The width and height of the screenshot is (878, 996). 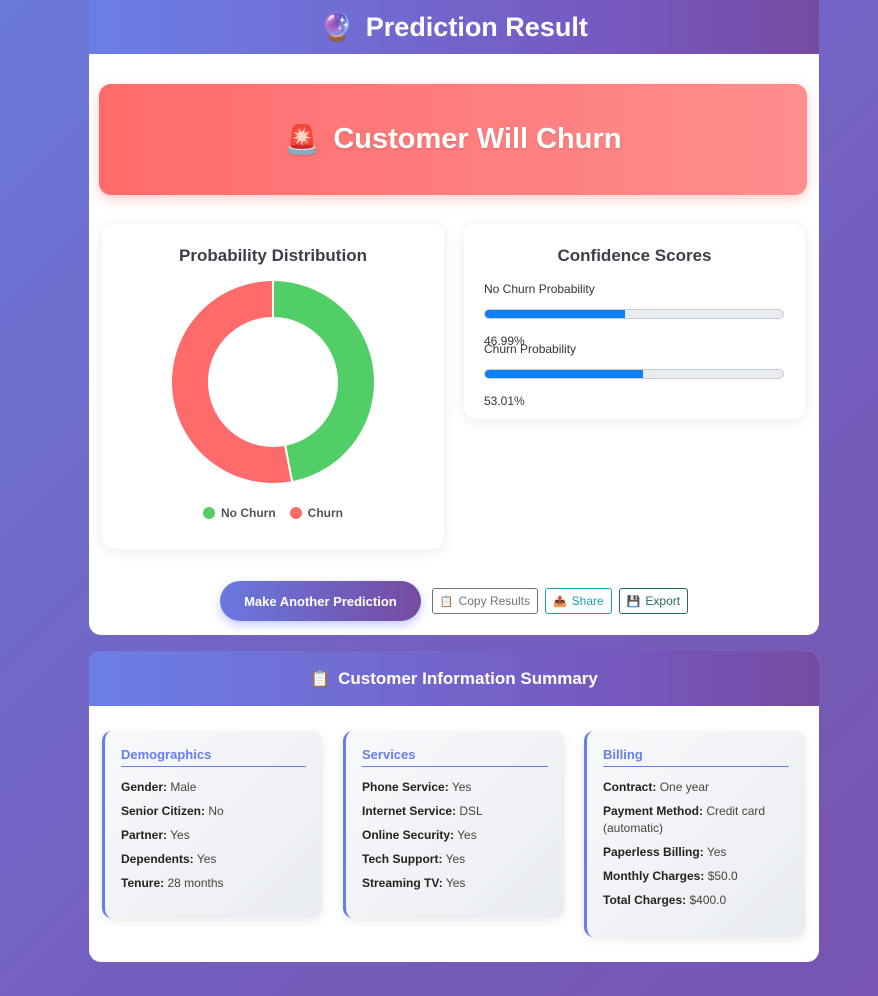 What do you see at coordinates (143, 883) in the screenshot?
I see `demographics-row-key: Tenure:` at bounding box center [143, 883].